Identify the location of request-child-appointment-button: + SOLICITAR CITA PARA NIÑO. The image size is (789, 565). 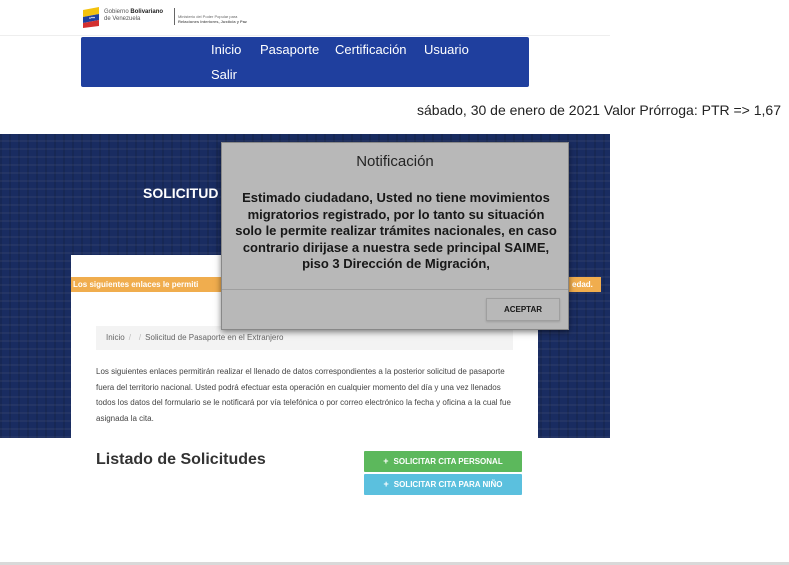
(443, 484).